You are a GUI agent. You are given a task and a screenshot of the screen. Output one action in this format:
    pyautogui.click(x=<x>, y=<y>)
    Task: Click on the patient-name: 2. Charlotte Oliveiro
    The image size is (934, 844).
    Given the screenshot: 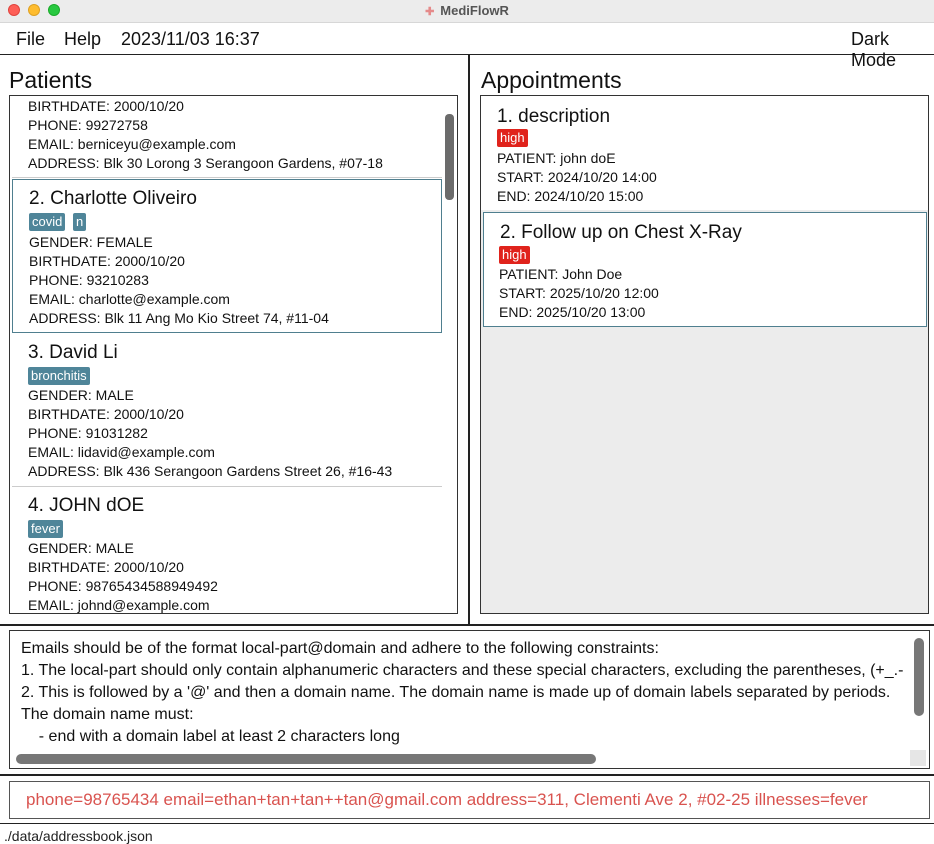 What is the action you would take?
    pyautogui.click(x=113, y=198)
    